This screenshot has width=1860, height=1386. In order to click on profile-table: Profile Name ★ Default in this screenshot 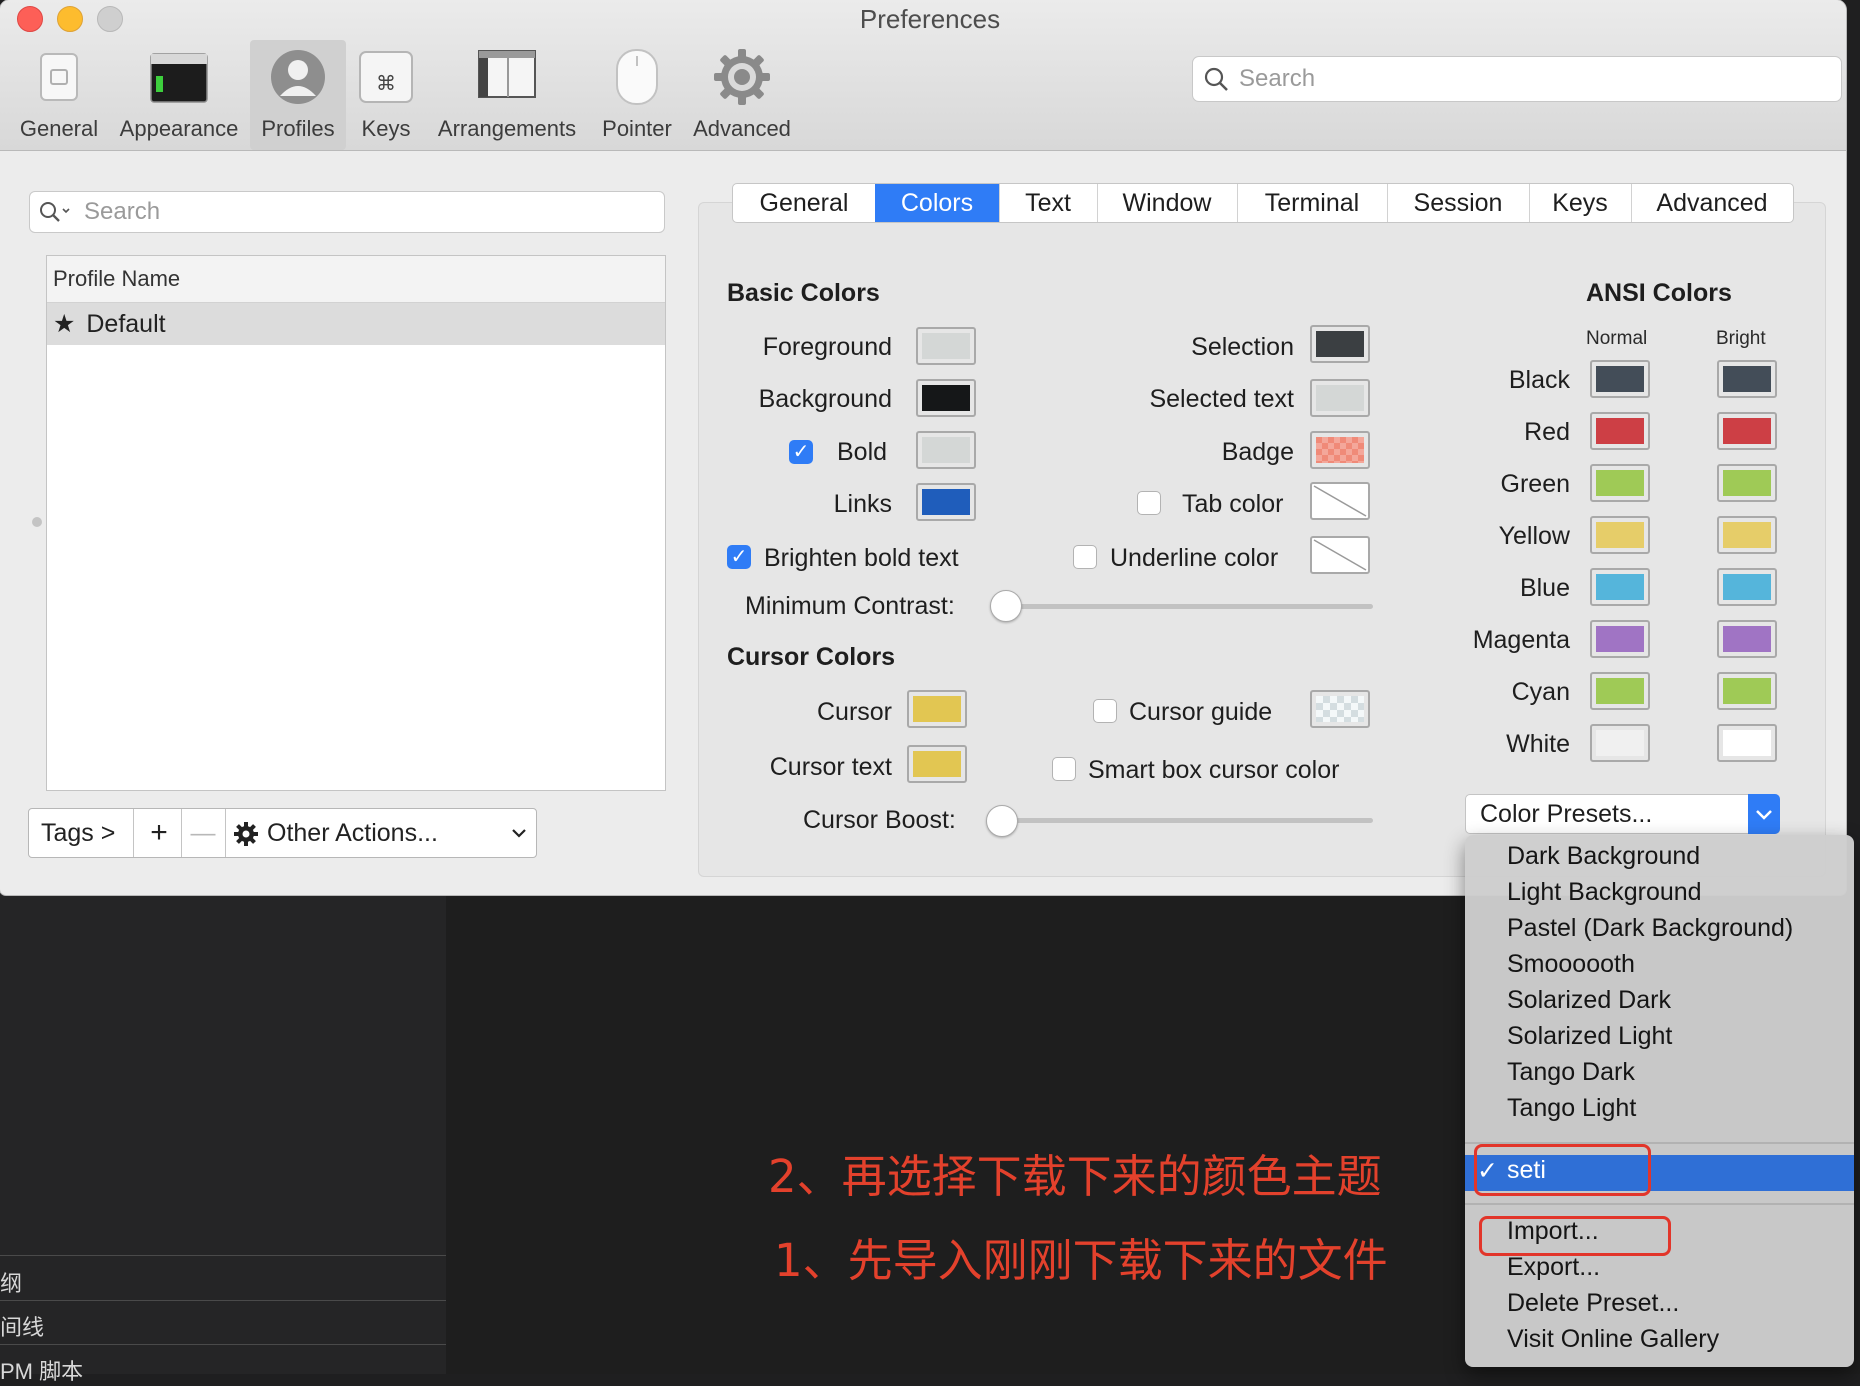, I will do `click(356, 523)`.